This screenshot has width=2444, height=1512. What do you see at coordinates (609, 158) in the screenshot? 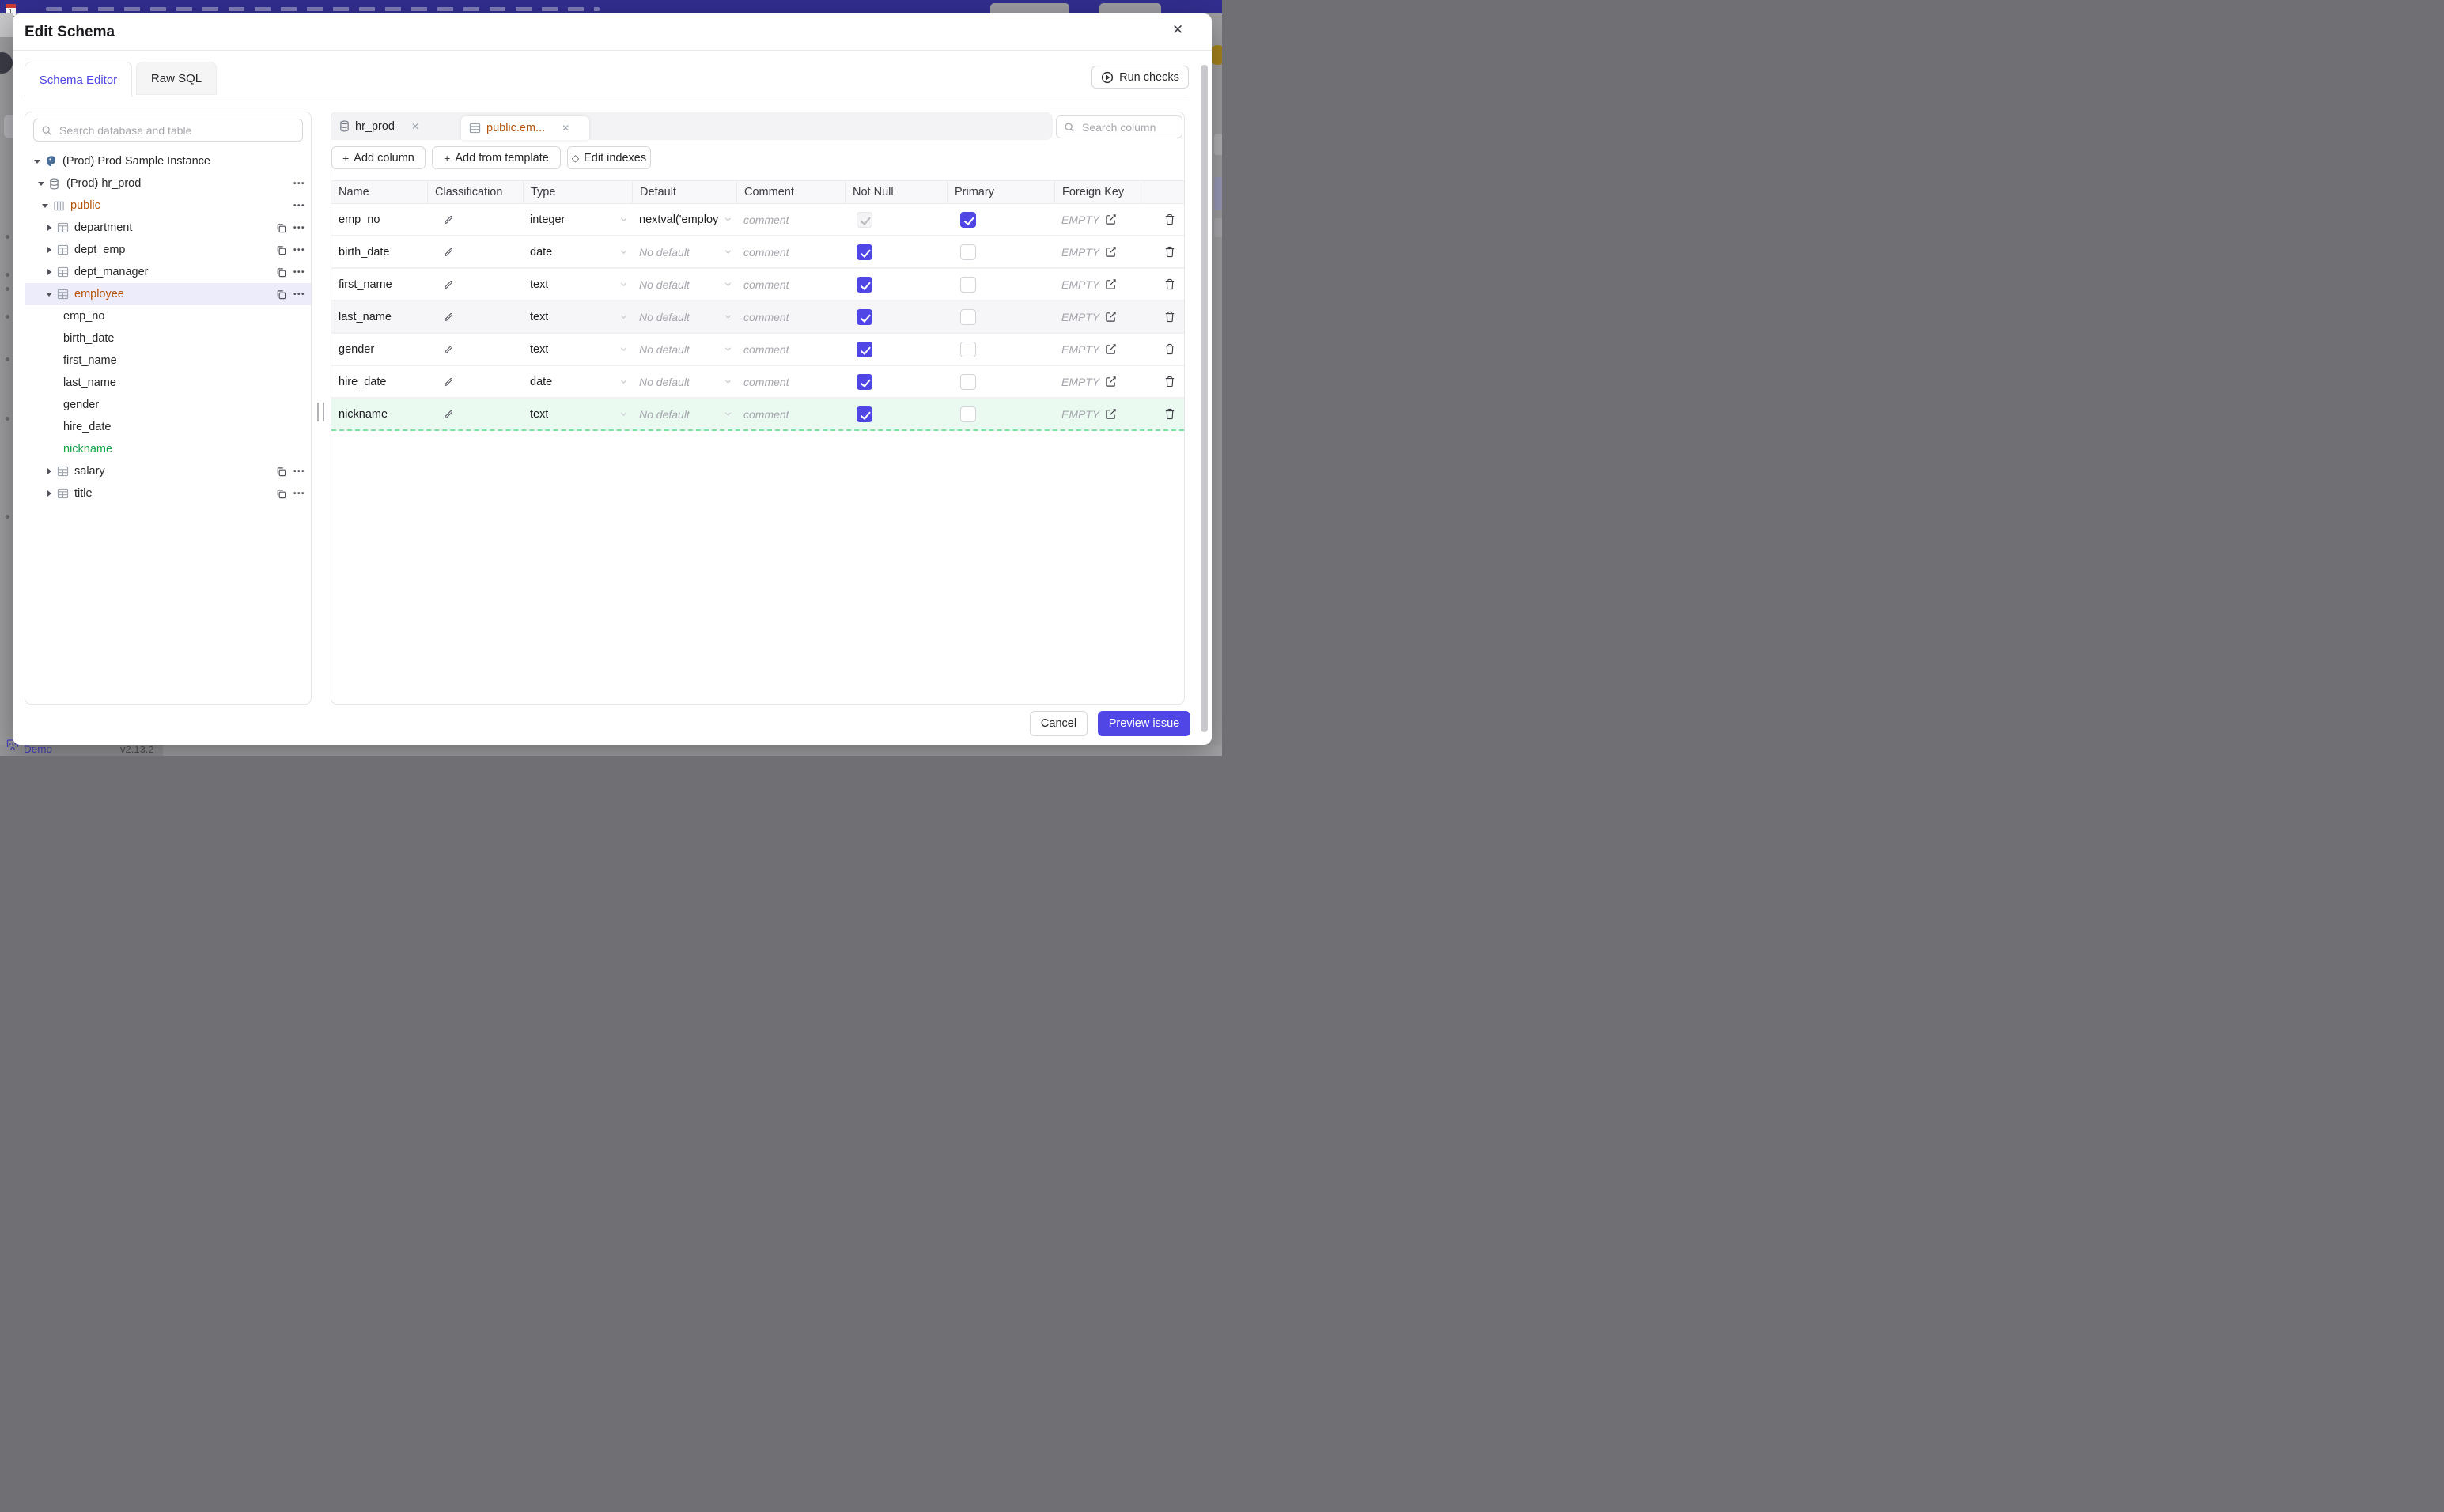
I see `edit-indexes-button: ◇ Edit indexes` at bounding box center [609, 158].